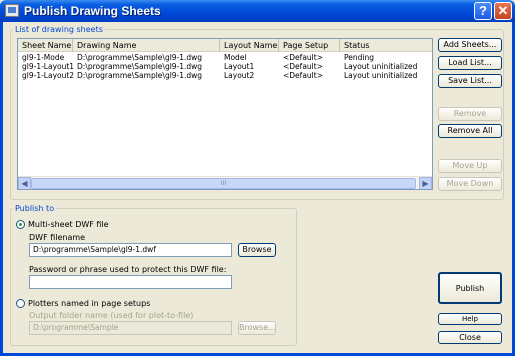  What do you see at coordinates (235, 57) in the screenshot?
I see `cell-layout: Model` at bounding box center [235, 57].